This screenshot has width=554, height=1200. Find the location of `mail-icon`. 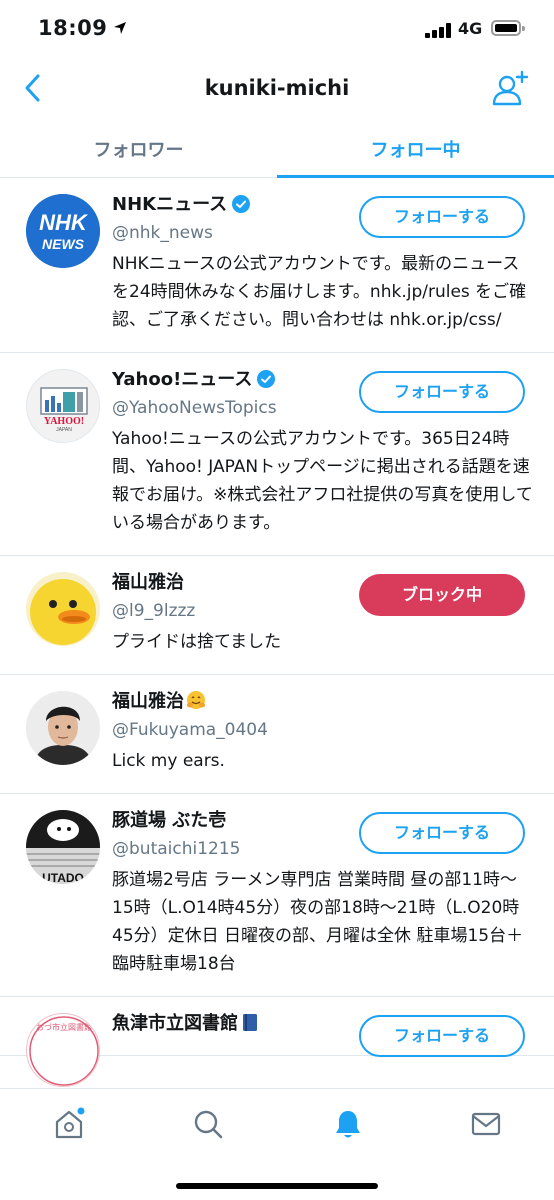

mail-icon is located at coordinates (486, 1124).